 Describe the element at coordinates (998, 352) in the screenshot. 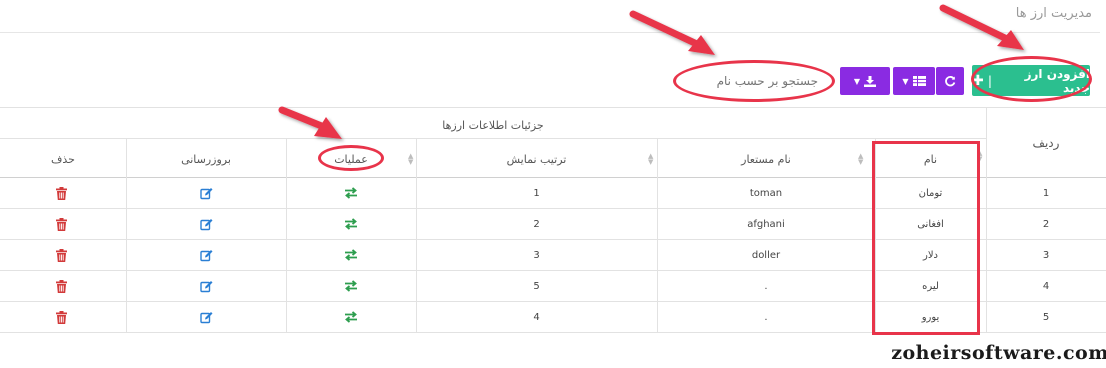

I see `watermark-logo: zoheirsoftware.com` at that location.